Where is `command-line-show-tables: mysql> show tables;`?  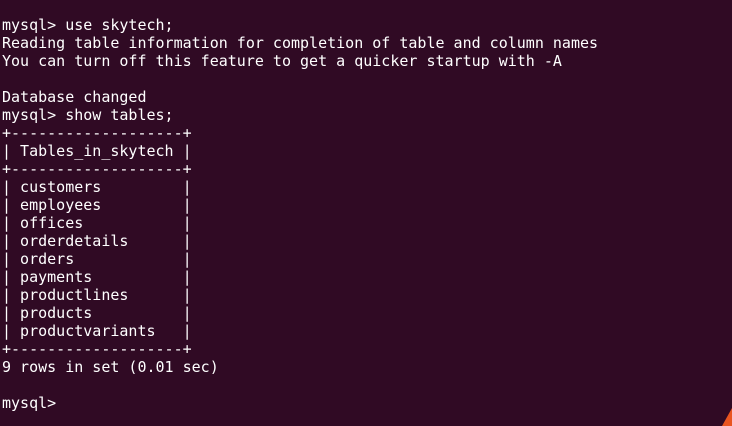
command-line-show-tables: mysql> show tables; is located at coordinates (88, 115).